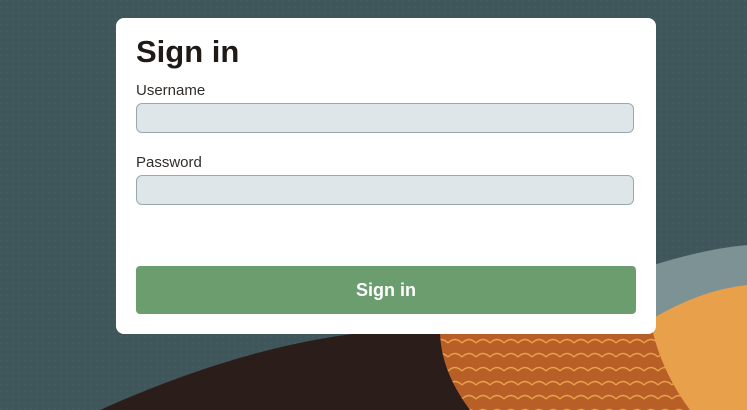 The width and height of the screenshot is (747, 410). I want to click on username-input, so click(385, 118).